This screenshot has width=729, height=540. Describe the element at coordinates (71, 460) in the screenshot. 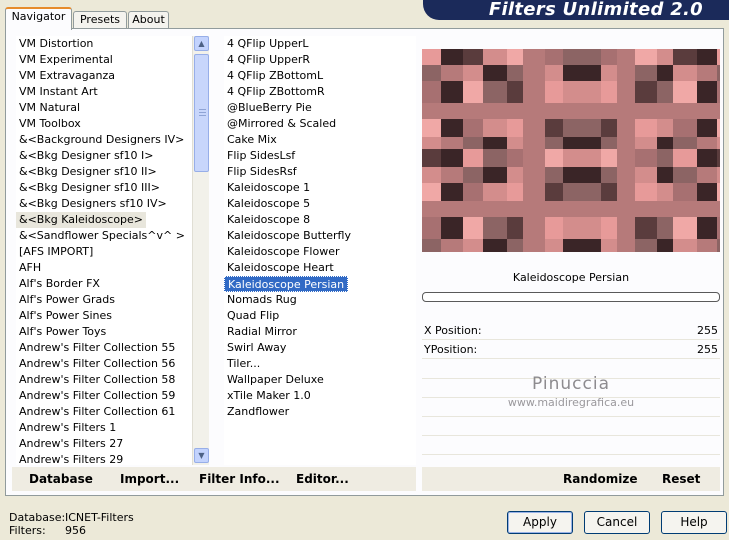

I see `category-item: Andrew's Filters 29` at that location.